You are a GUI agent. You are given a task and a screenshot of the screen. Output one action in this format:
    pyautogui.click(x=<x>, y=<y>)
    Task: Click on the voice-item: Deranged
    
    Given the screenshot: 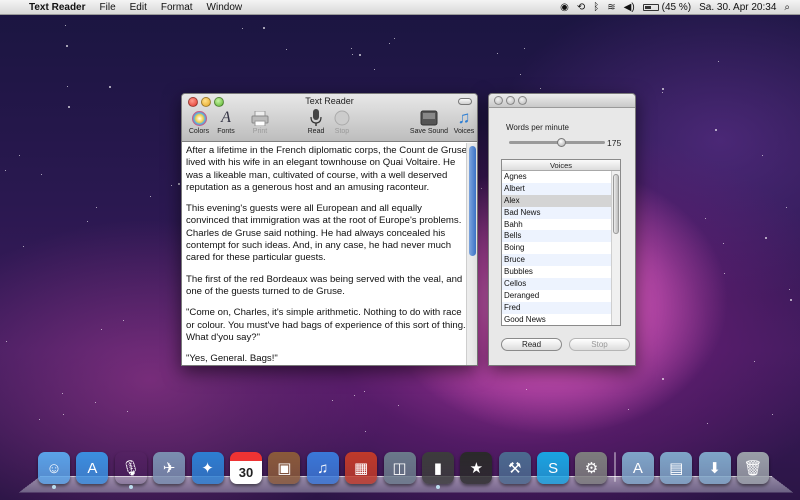 What is the action you would take?
    pyautogui.click(x=561, y=296)
    